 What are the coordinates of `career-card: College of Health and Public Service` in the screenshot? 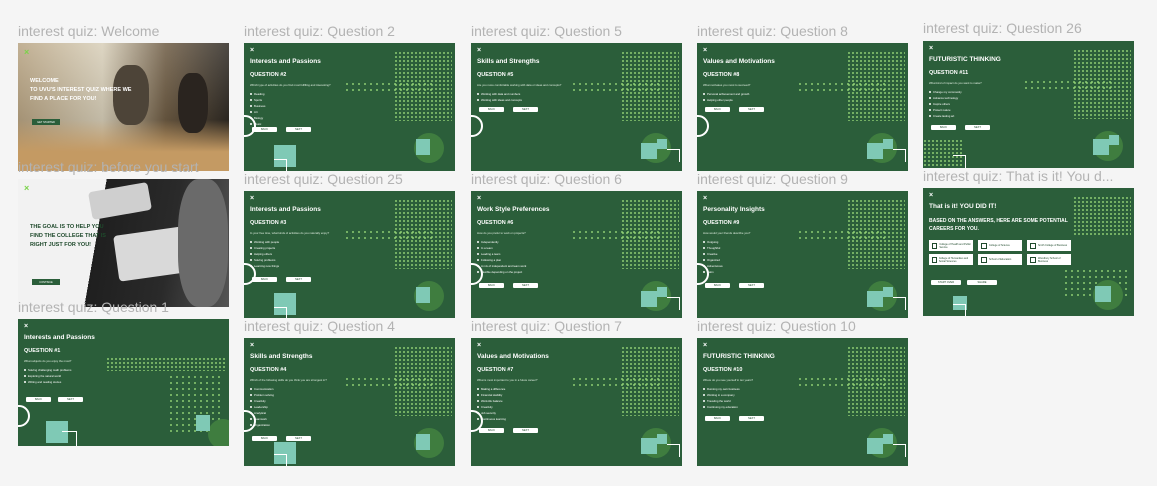 It's located at (951, 245).